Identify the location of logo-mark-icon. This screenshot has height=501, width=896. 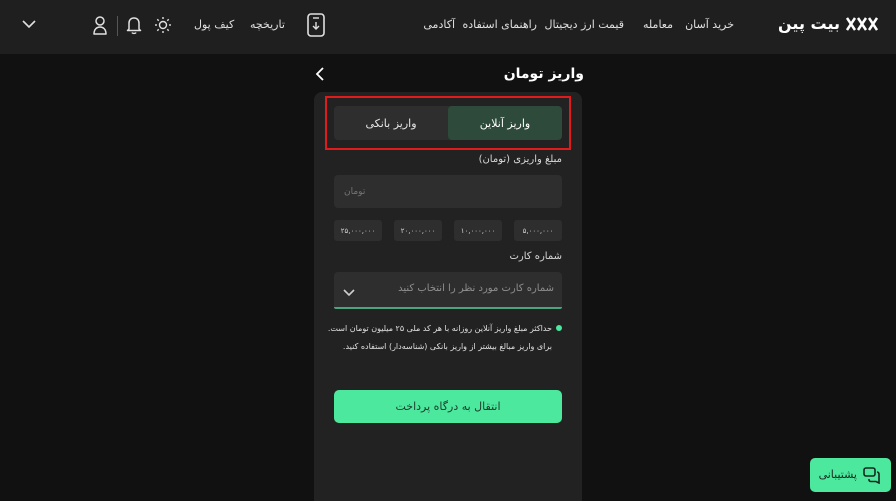
(862, 23).